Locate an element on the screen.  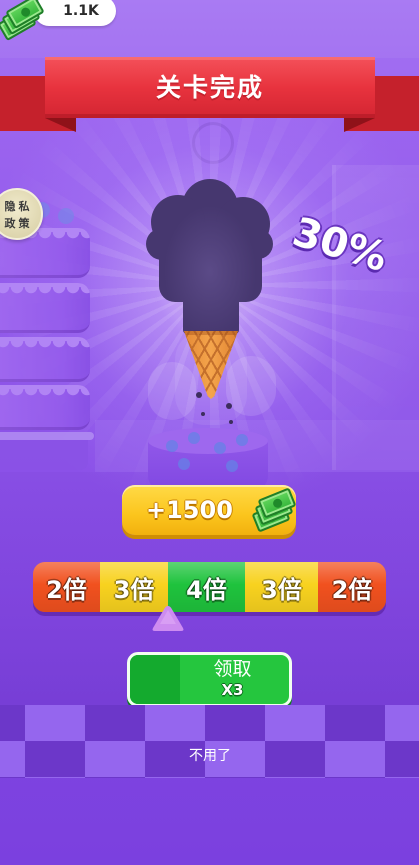
chef-arm-left is located at coordinates (172, 391).